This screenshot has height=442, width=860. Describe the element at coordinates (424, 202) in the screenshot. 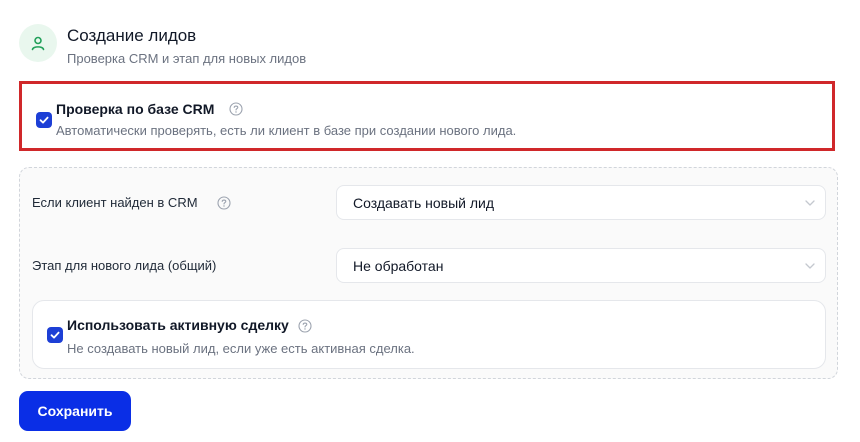

I see `client-found-value: Создавать новый лид` at that location.